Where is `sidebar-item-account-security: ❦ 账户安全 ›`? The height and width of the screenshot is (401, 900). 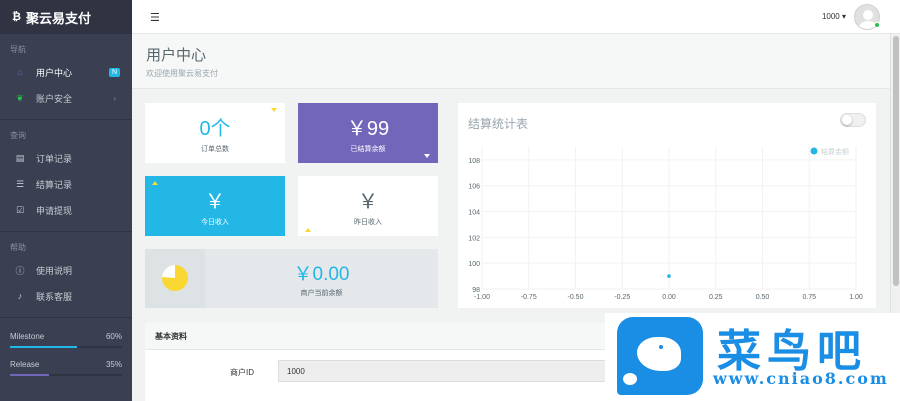 sidebar-item-account-security: ❦ 账户安全 › is located at coordinates (66, 98).